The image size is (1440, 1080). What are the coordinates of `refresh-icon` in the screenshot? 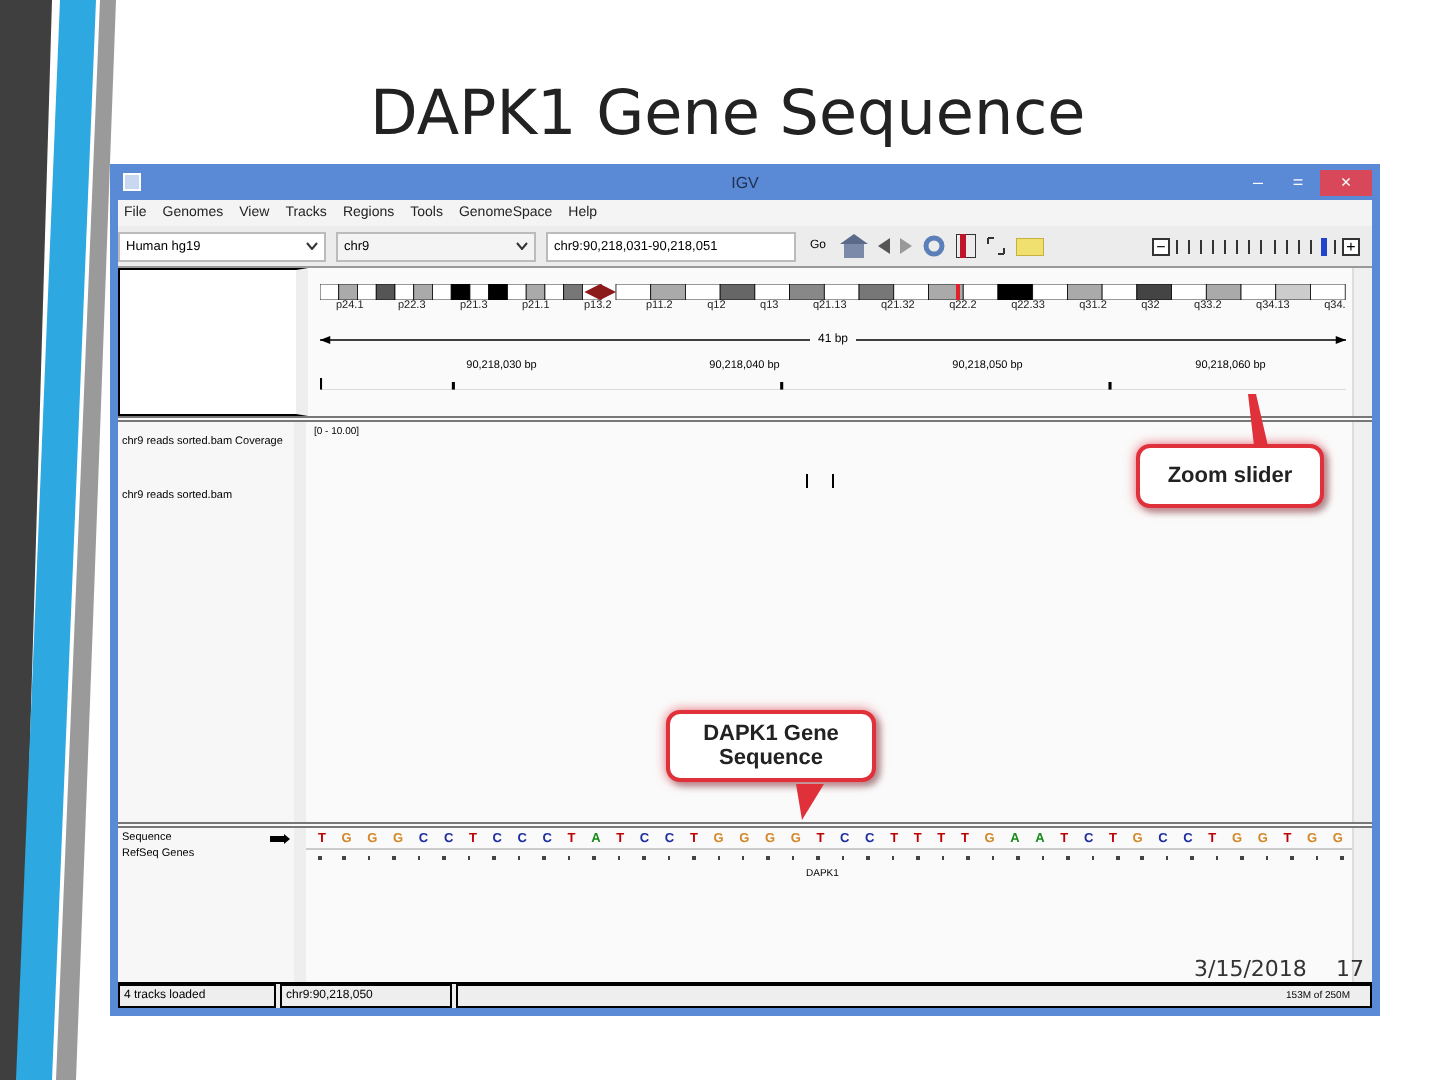 It's located at (934, 246).